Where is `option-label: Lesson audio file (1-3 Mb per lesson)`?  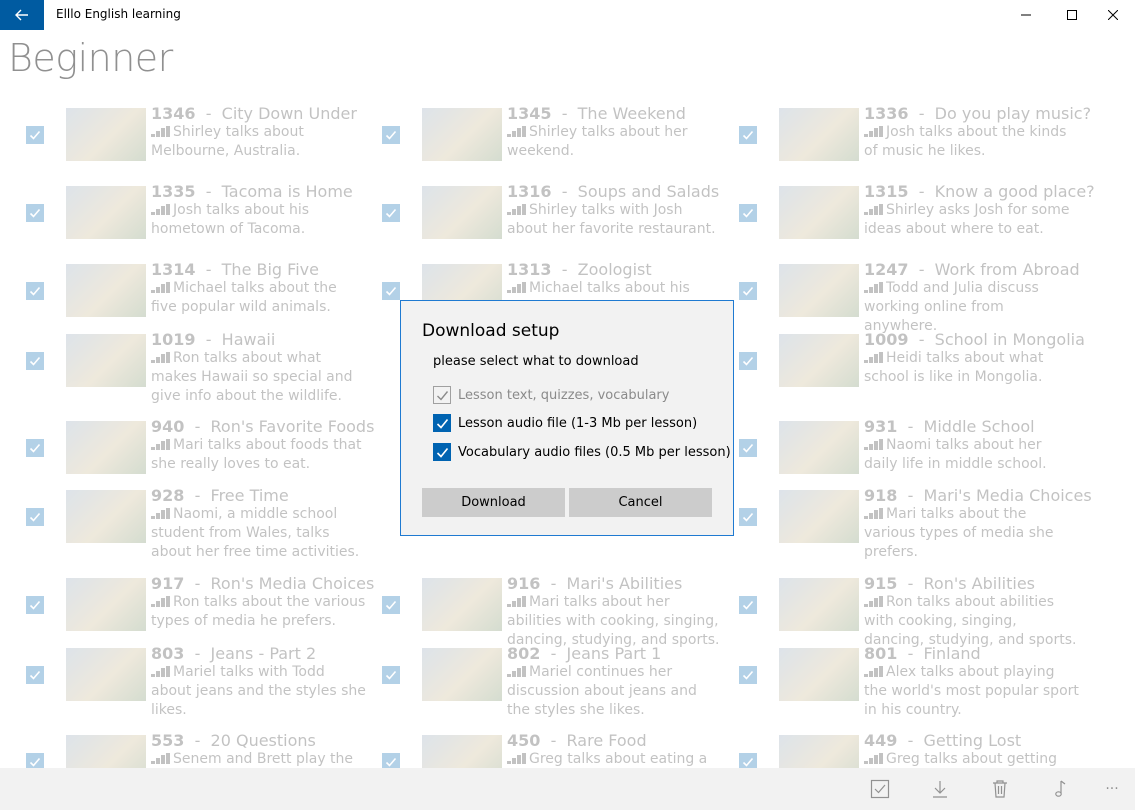
option-label: Lesson audio file (1-3 Mb per lesson) is located at coordinates (578, 423).